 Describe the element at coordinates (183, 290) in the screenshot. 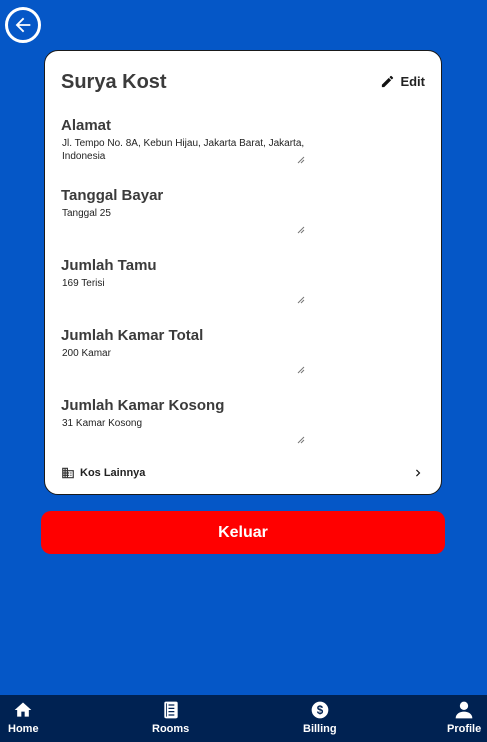

I see `jumlah-tamu-textarea: 169 Terisi` at that location.